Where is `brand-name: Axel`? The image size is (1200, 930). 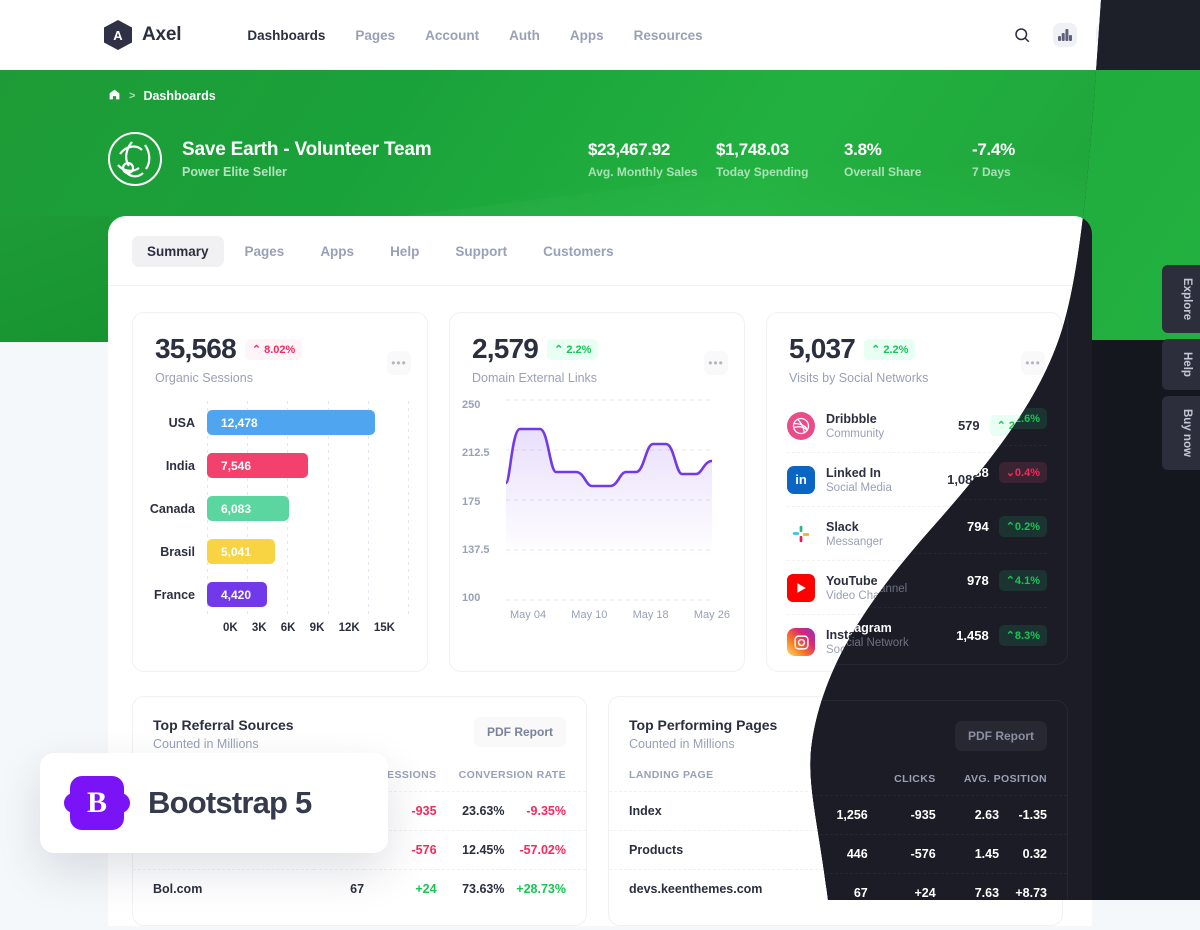
brand-name: Axel is located at coordinates (162, 34).